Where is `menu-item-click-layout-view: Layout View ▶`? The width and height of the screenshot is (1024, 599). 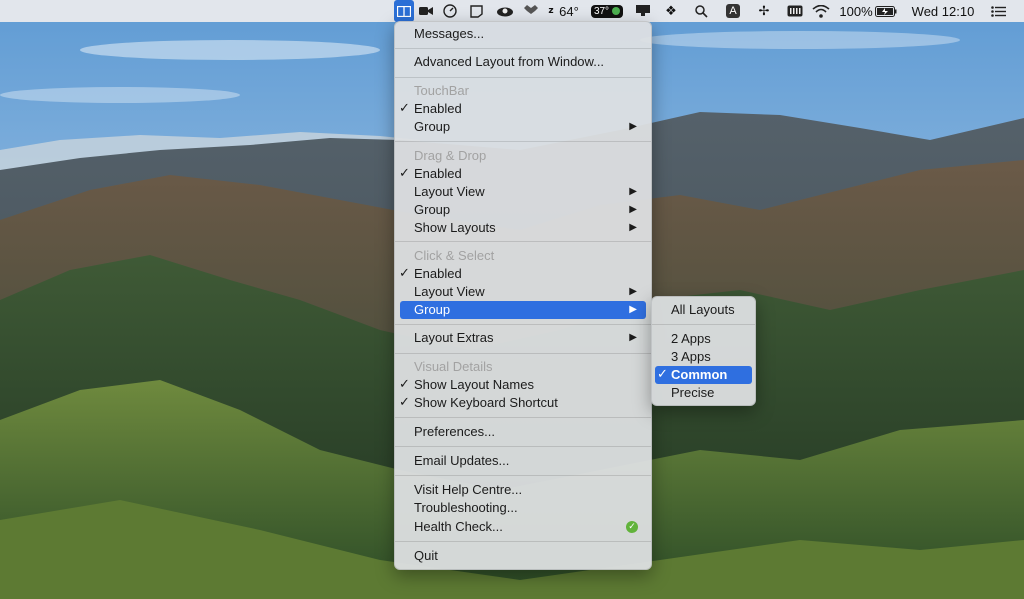
menu-item-click-layout-view: Layout View ▶ is located at coordinates (523, 292).